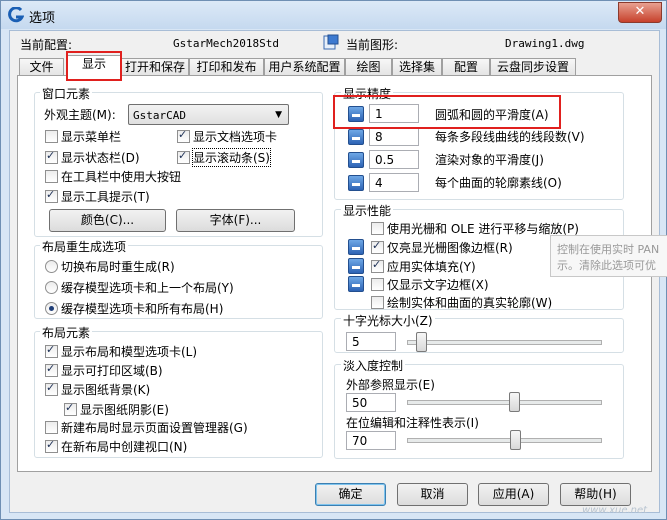 The height and width of the screenshot is (520, 667). Describe the element at coordinates (377, 265) in the screenshot. I see `apply-solid-fill-checkbox` at that location.